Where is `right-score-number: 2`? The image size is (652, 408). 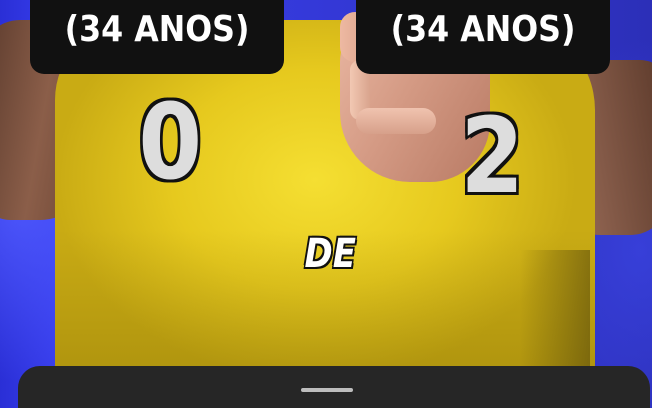
right-score-number: 2 is located at coordinates (492, 156).